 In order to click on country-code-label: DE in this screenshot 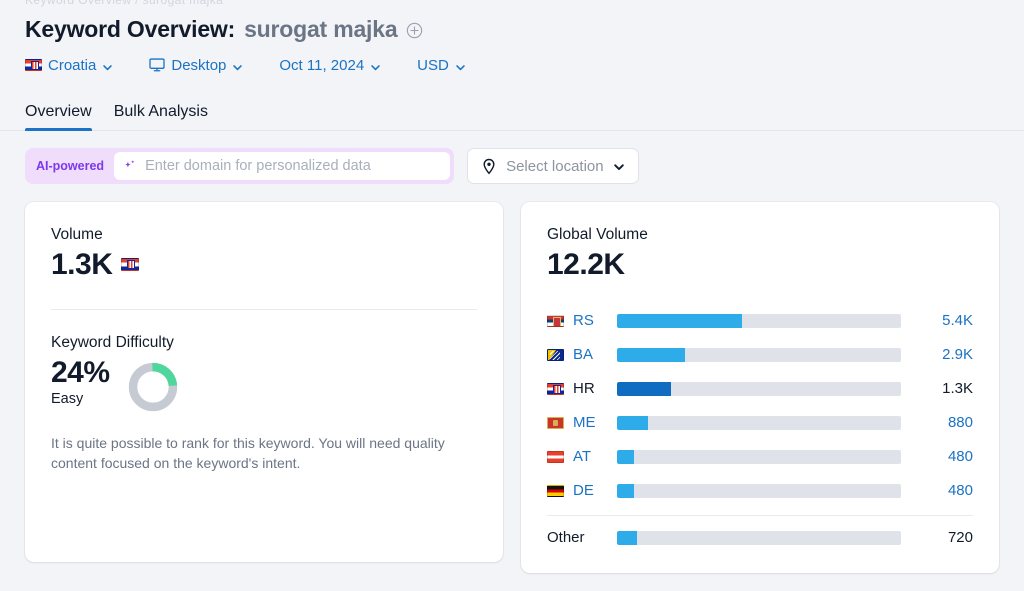, I will do `click(583, 490)`.